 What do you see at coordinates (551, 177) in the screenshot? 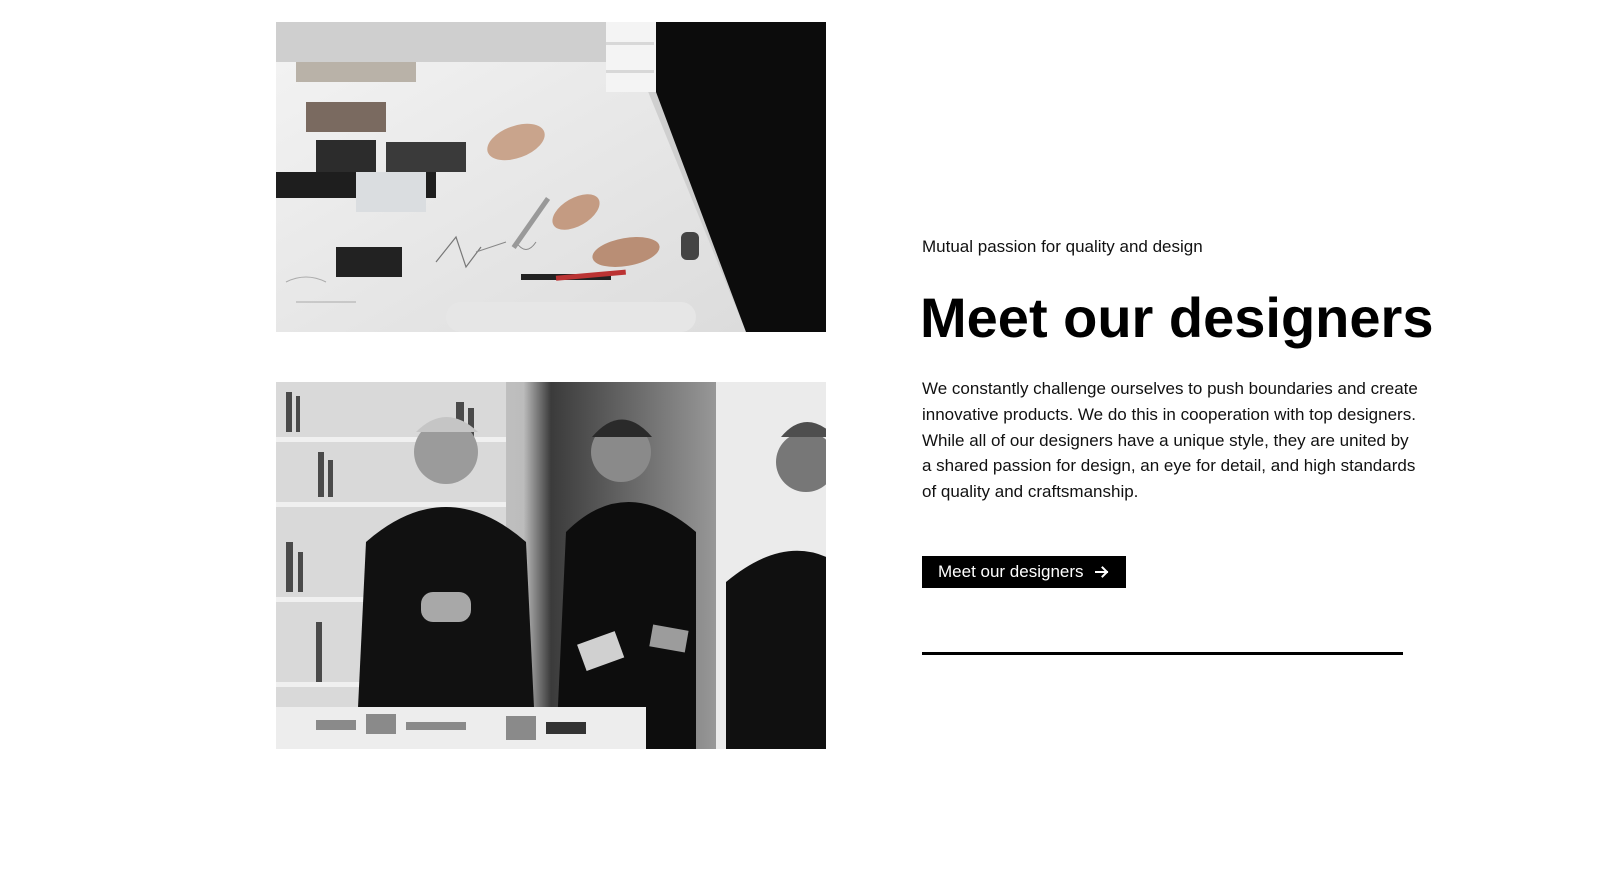
I see `designers-sketching-photo` at bounding box center [551, 177].